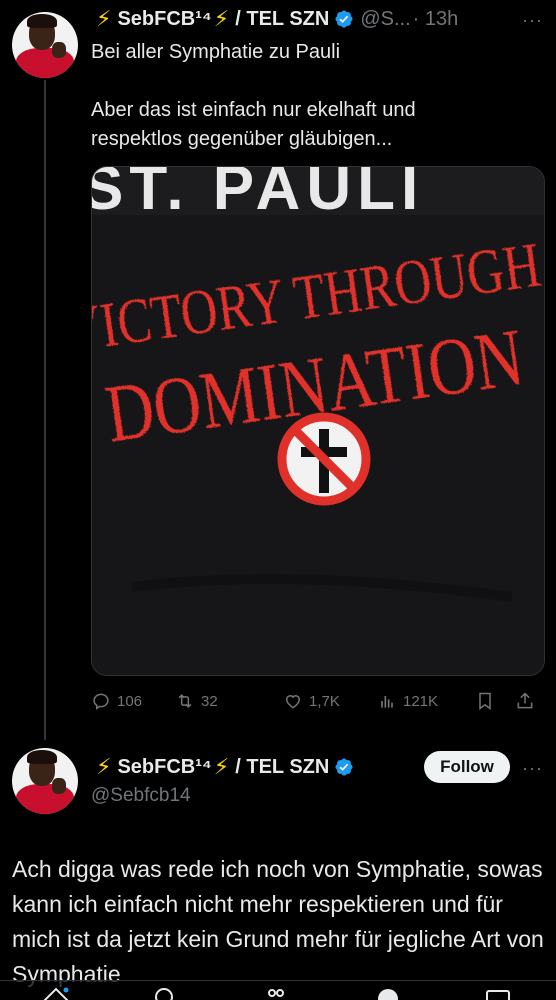 The width and height of the screenshot is (556, 1000). What do you see at coordinates (485, 701) in the screenshot?
I see `bookmark-icon` at bounding box center [485, 701].